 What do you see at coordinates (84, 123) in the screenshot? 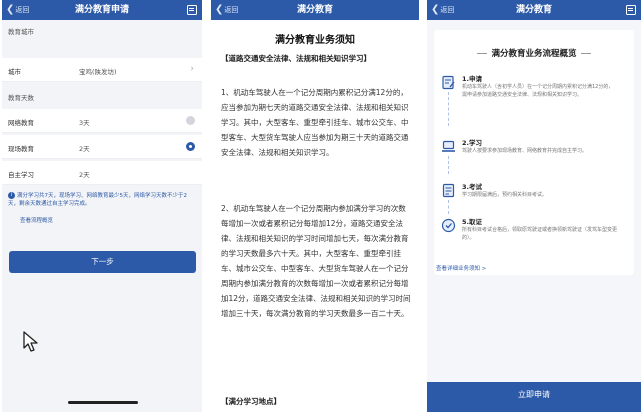
I see `option-days: 3天` at bounding box center [84, 123].